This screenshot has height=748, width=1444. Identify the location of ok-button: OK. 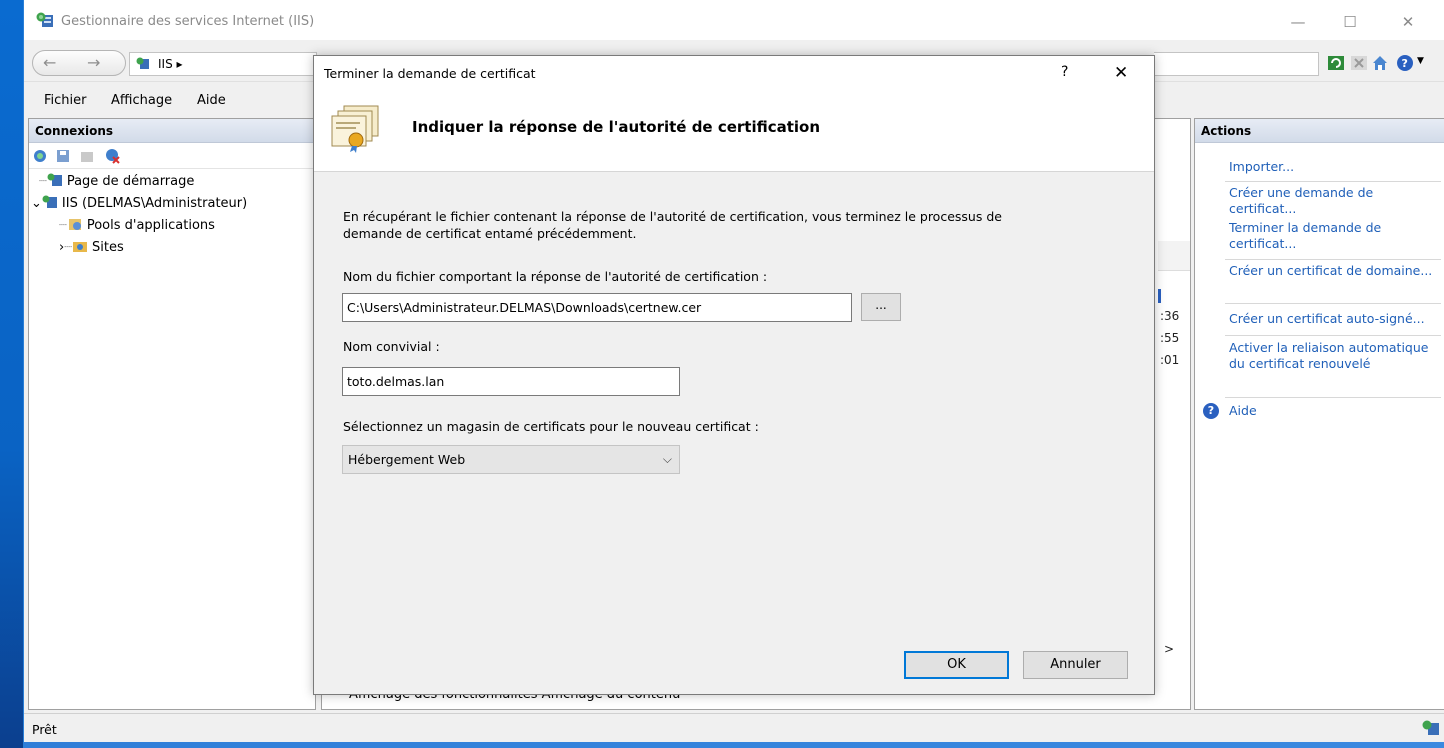
(956, 665).